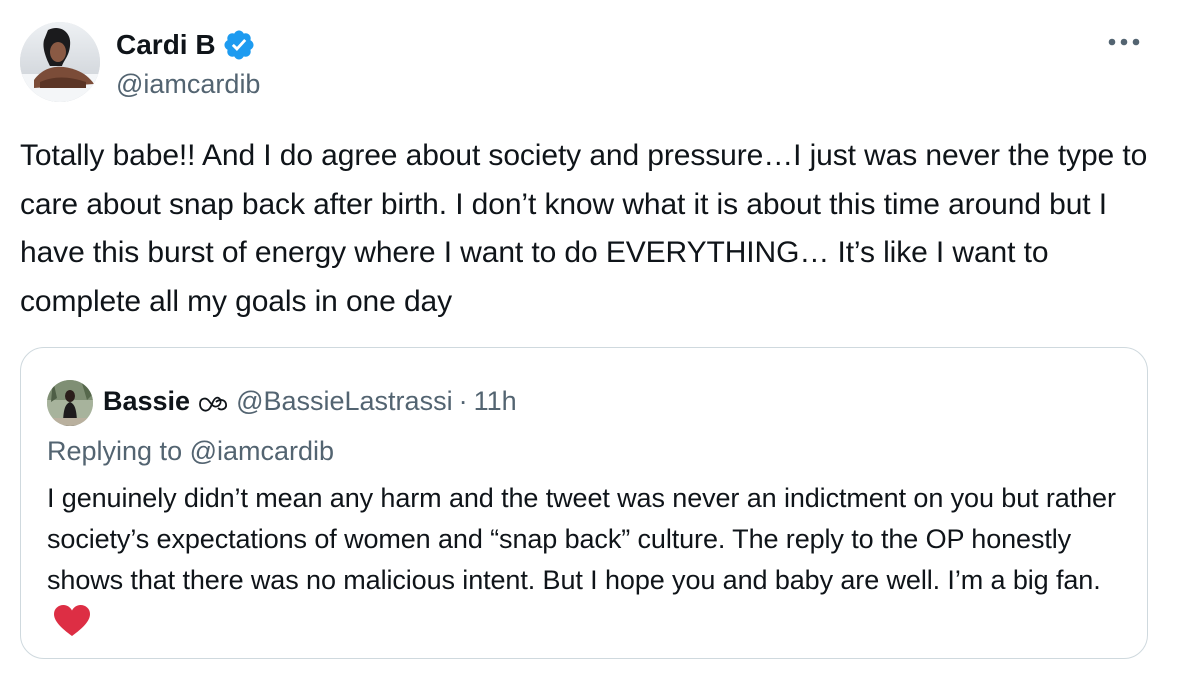  What do you see at coordinates (495, 401) in the screenshot?
I see `quoted-tweet-time: 11h` at bounding box center [495, 401].